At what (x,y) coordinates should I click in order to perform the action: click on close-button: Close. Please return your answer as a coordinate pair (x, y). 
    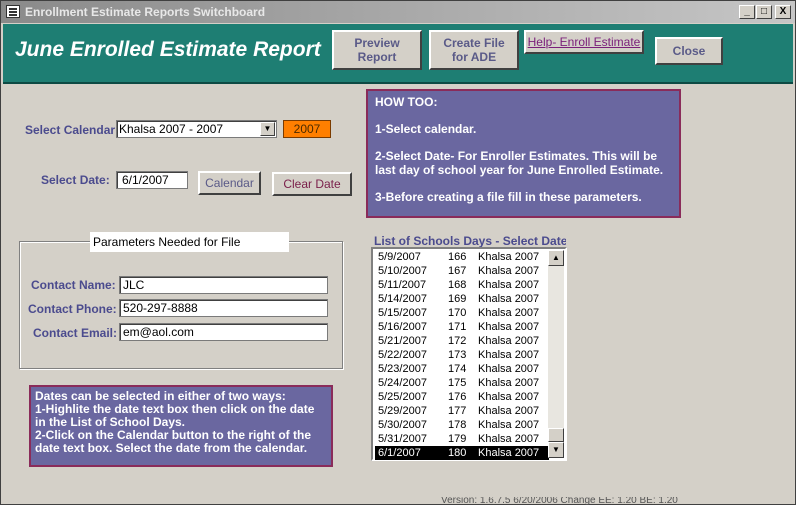
    Looking at the image, I should click on (689, 51).